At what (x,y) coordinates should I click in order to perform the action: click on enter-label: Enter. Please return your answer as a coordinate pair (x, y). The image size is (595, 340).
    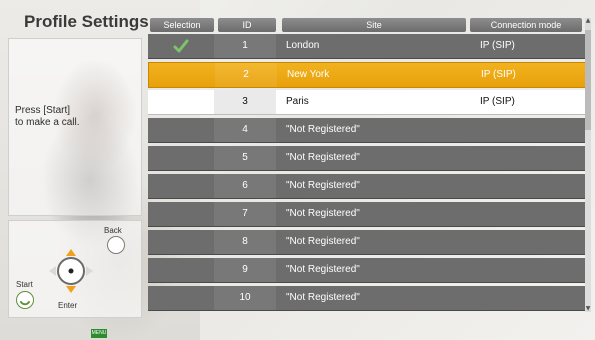
    Looking at the image, I should click on (68, 305).